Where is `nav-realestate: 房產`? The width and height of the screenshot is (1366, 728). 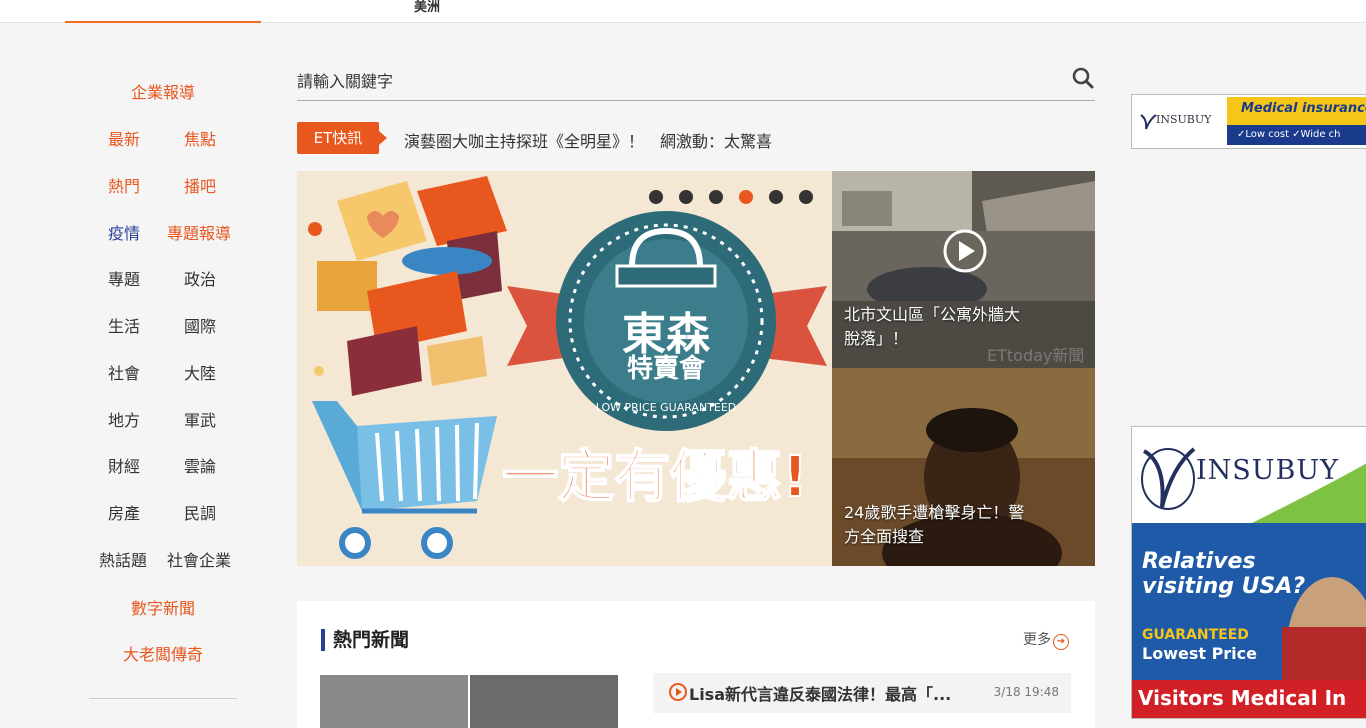
nav-realestate: 房產 is located at coordinates (124, 512).